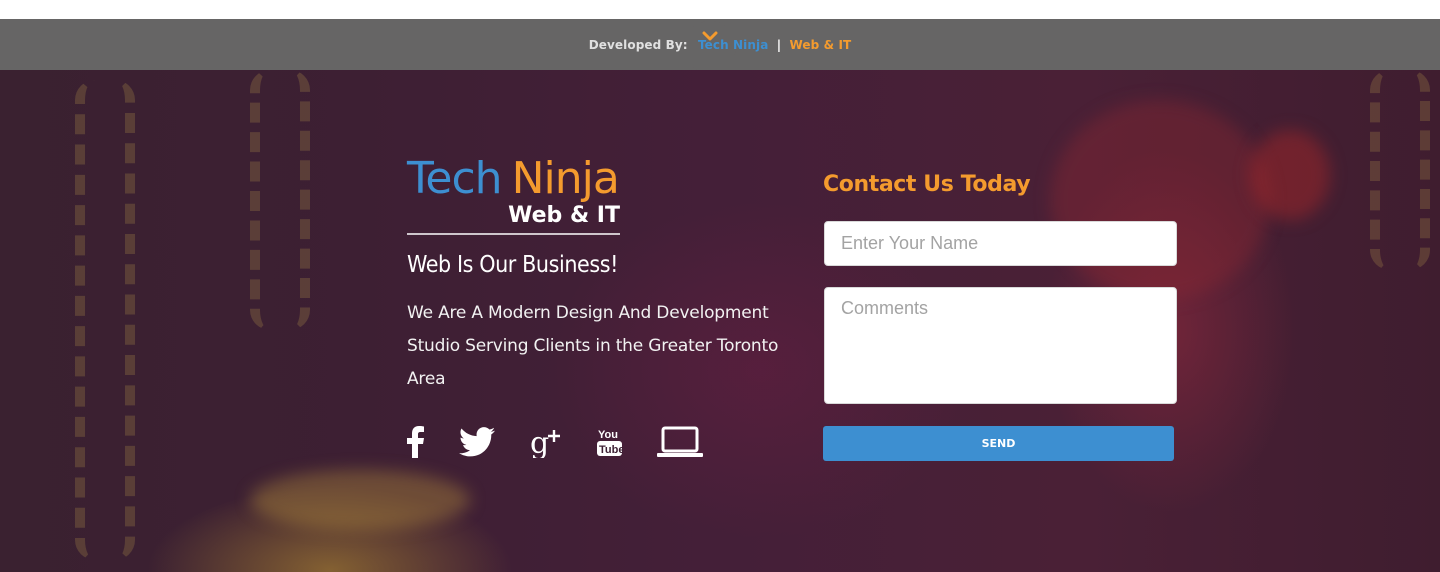 The width and height of the screenshot is (1440, 572). Describe the element at coordinates (998, 443) in the screenshot. I see `send-button: SEND` at that location.